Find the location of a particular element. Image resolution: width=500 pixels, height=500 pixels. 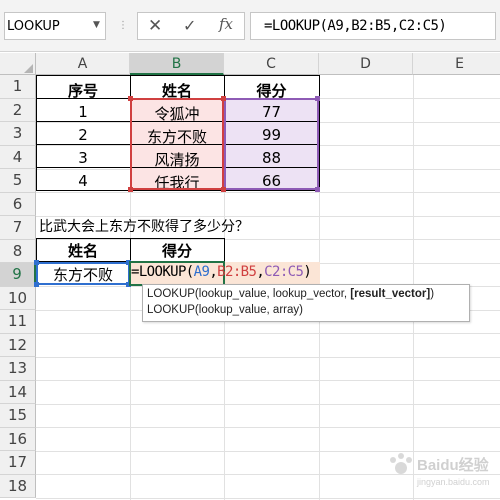

lookup-header-score: 得分 is located at coordinates (177, 250).